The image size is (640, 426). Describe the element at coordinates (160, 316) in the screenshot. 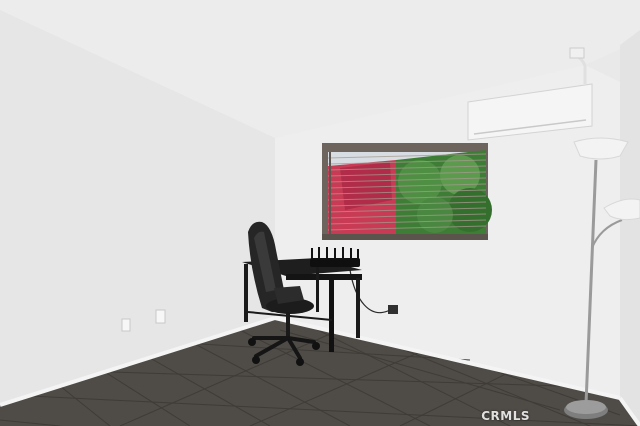

I see `wall-switch-plate` at that location.